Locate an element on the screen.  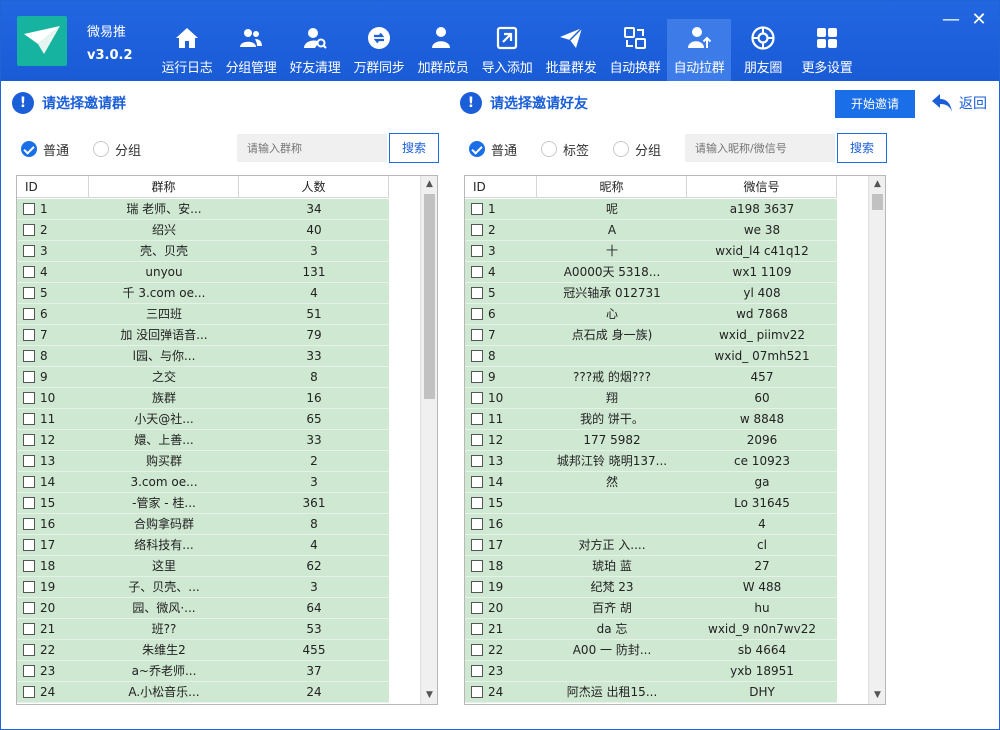
friend-row: 11 我的 饼干。 w 8848 is located at coordinates (651, 419).